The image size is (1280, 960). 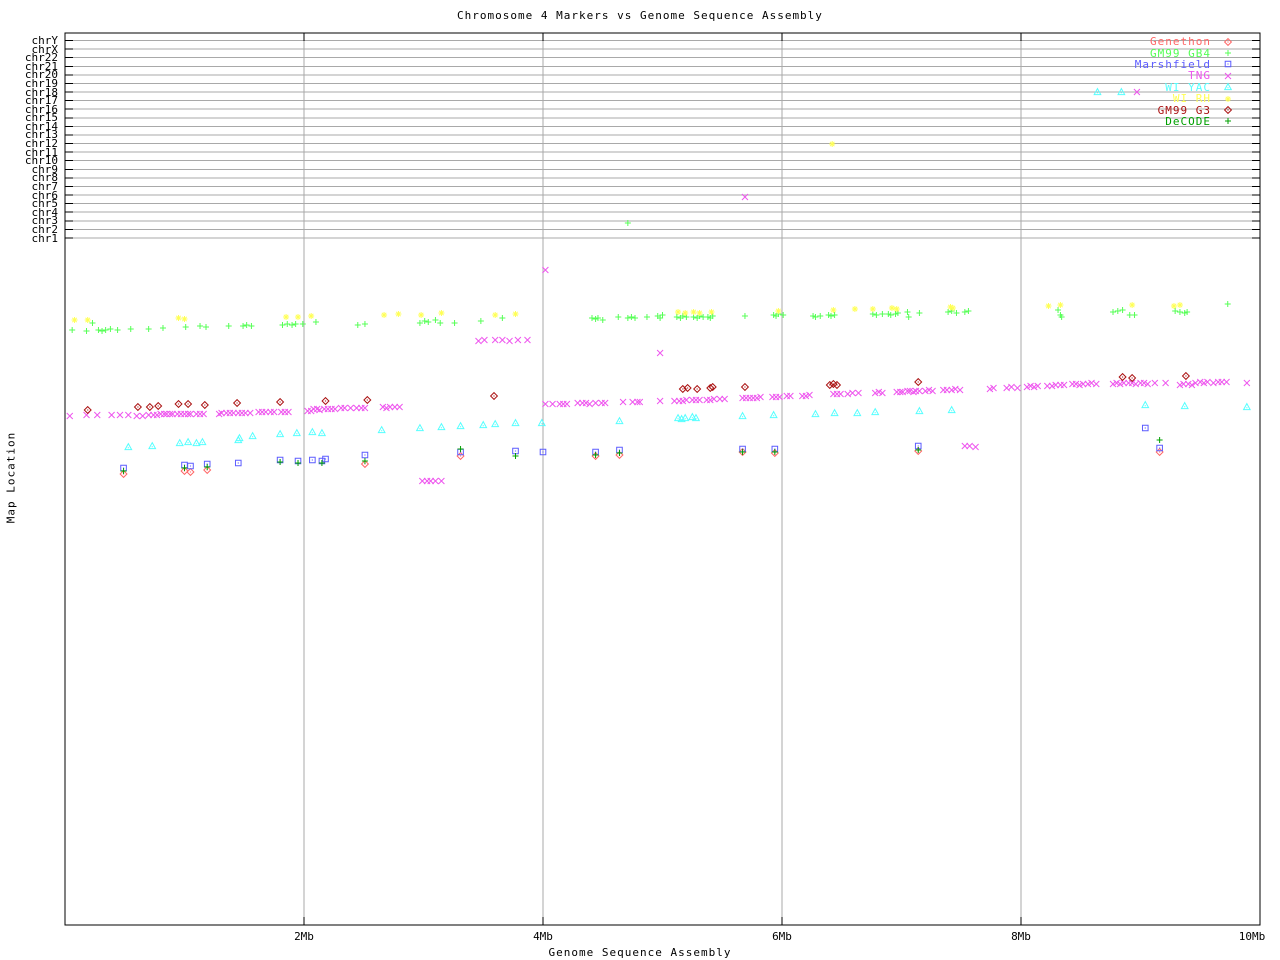 What do you see at coordinates (1160, 75) in the screenshot?
I see `legend-item: TNG` at bounding box center [1160, 75].